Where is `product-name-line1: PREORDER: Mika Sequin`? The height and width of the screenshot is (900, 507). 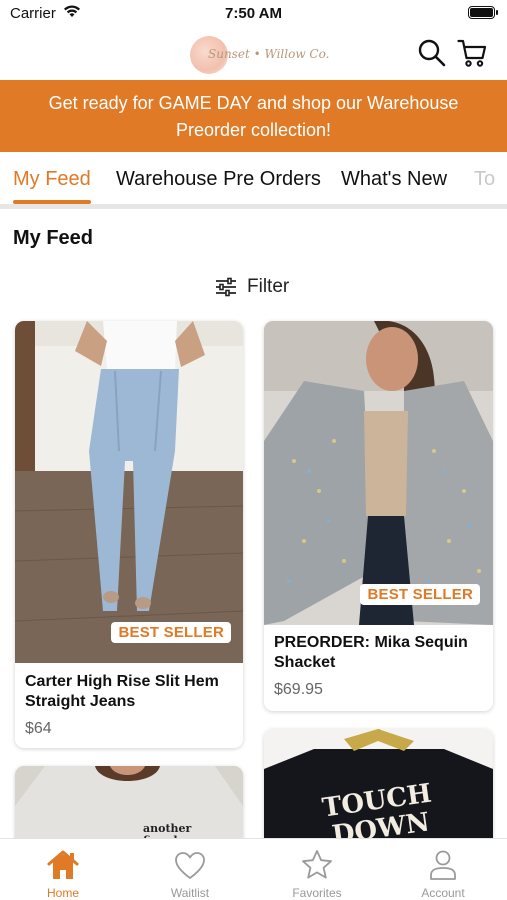
product-name-line1: PREORDER: Mika Sequin is located at coordinates (371, 642).